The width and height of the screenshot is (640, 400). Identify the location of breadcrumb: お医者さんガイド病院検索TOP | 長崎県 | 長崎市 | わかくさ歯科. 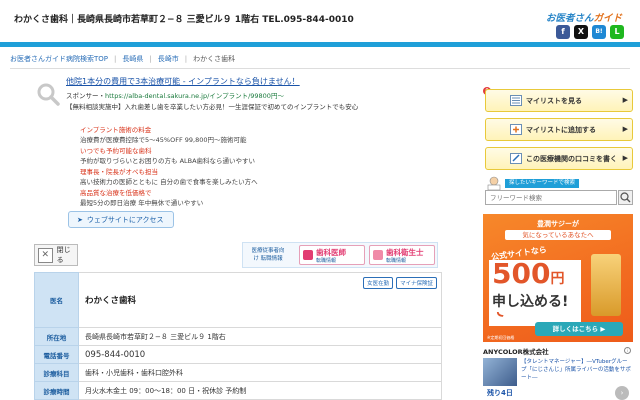
(122, 59).